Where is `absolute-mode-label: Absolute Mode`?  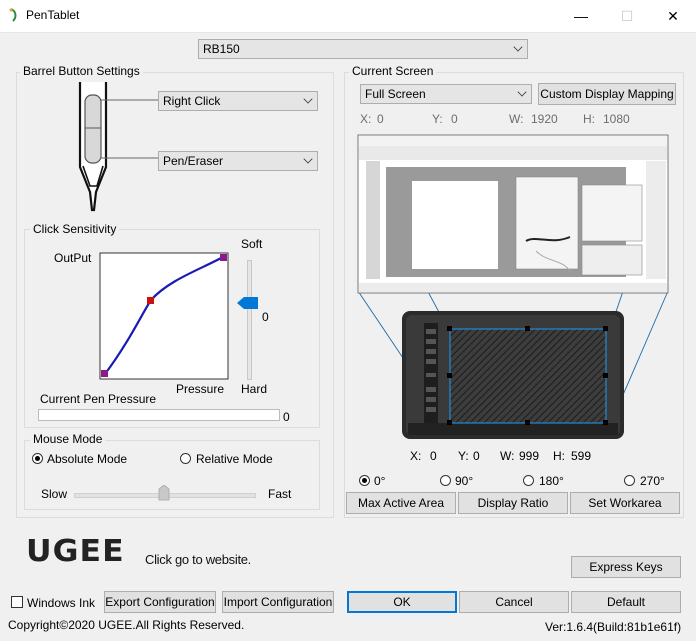 absolute-mode-label: Absolute Mode is located at coordinates (87, 459).